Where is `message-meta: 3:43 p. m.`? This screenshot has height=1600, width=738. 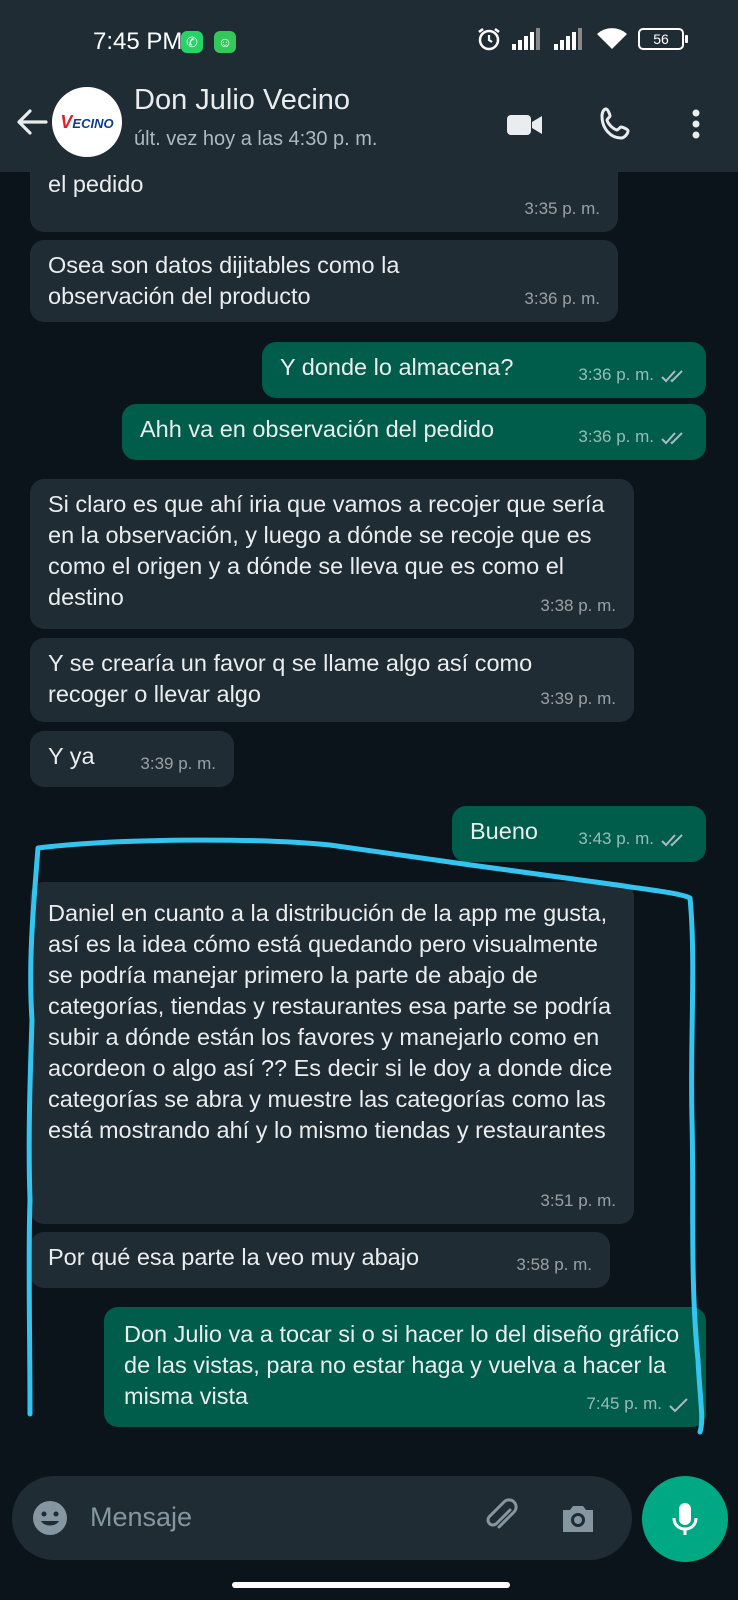
message-meta: 3:43 p. m. is located at coordinates (634, 838).